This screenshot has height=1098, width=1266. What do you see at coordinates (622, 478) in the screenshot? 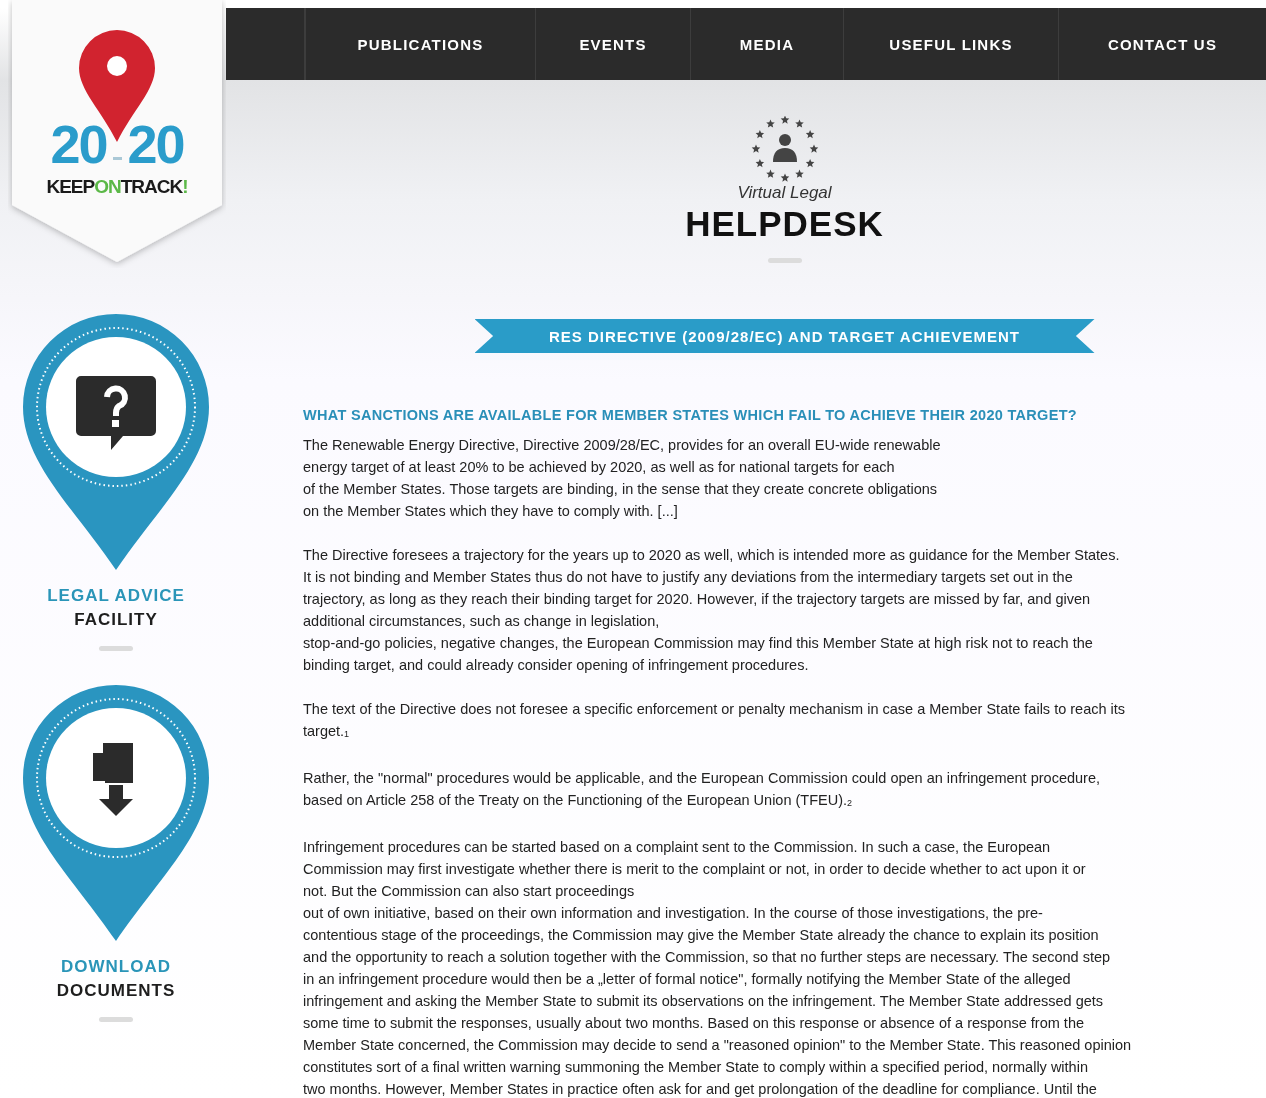
I see `paragraph: The Renewable Energy Directive, Directive 2009/28/EC, provides for an overall EU-wide renewable energy target of at least 20% to be achieved by 2020, as well as for national targets for each of the Member States. Those targets are binding, in the sense that they create concrete obligations on the Member States which they have to comply with. [...]` at bounding box center [622, 478].